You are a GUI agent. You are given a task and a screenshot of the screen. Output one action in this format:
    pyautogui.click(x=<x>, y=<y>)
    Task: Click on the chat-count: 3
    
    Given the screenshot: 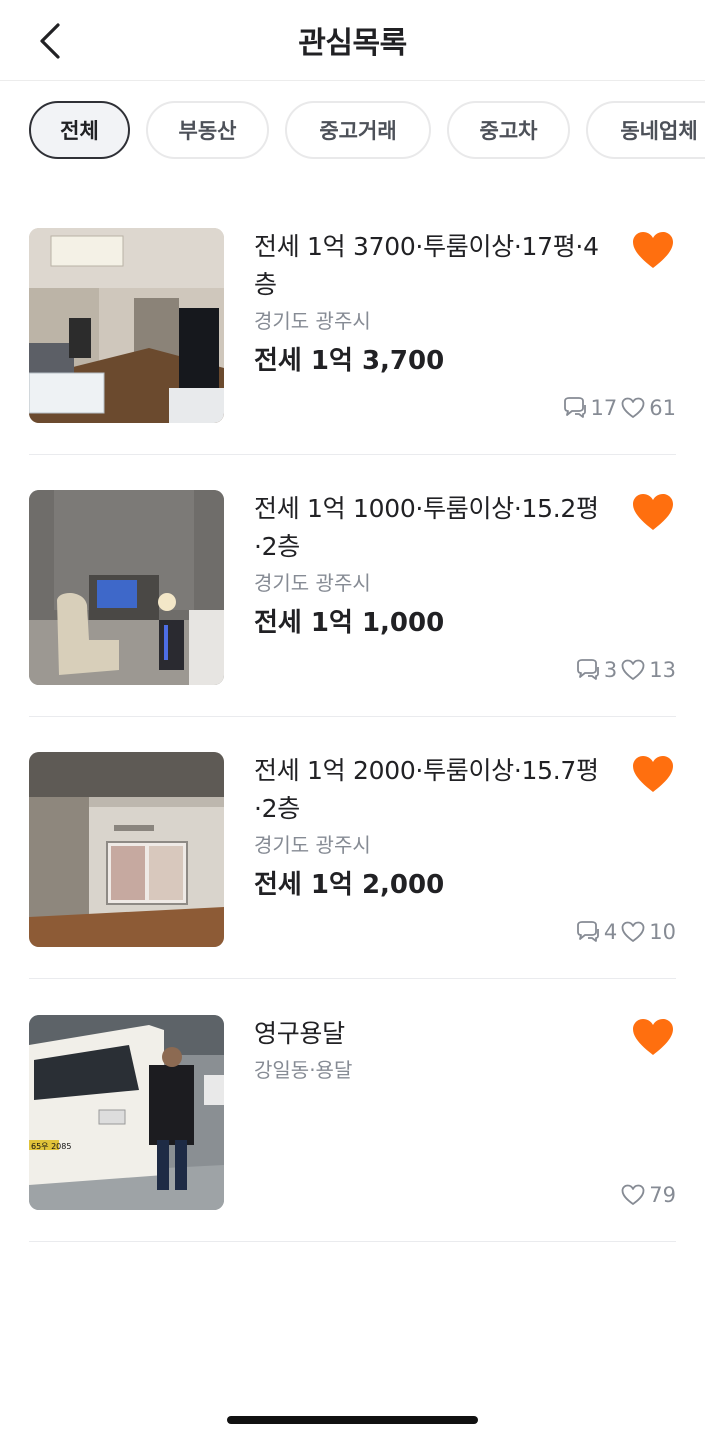 What is the action you would take?
    pyautogui.click(x=595, y=670)
    